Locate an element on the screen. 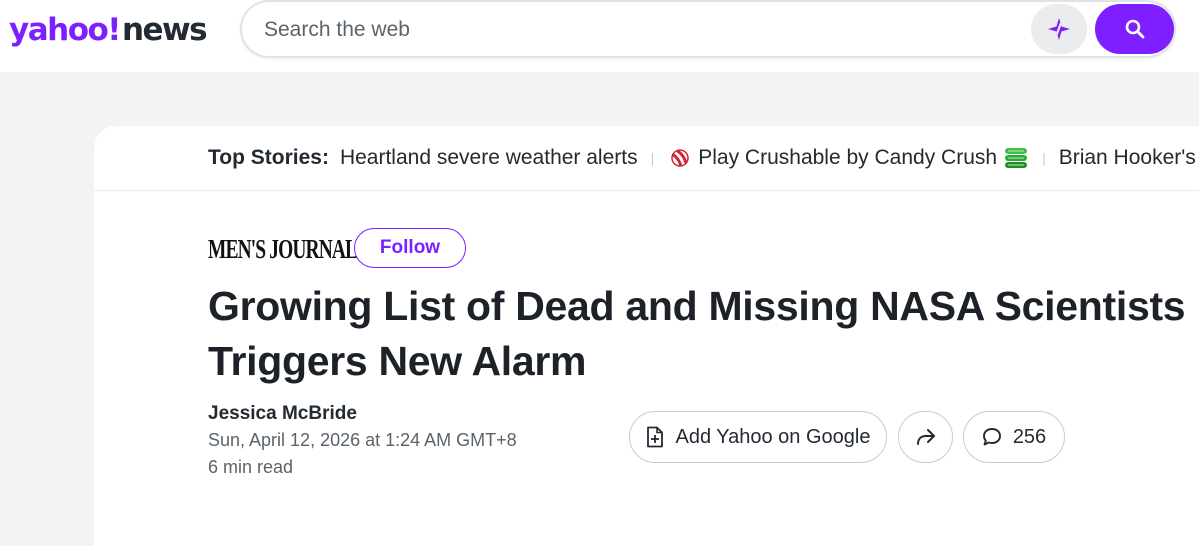 Image resolution: width=1199 pixels, height=546 pixels. search-bar is located at coordinates (708, 29).